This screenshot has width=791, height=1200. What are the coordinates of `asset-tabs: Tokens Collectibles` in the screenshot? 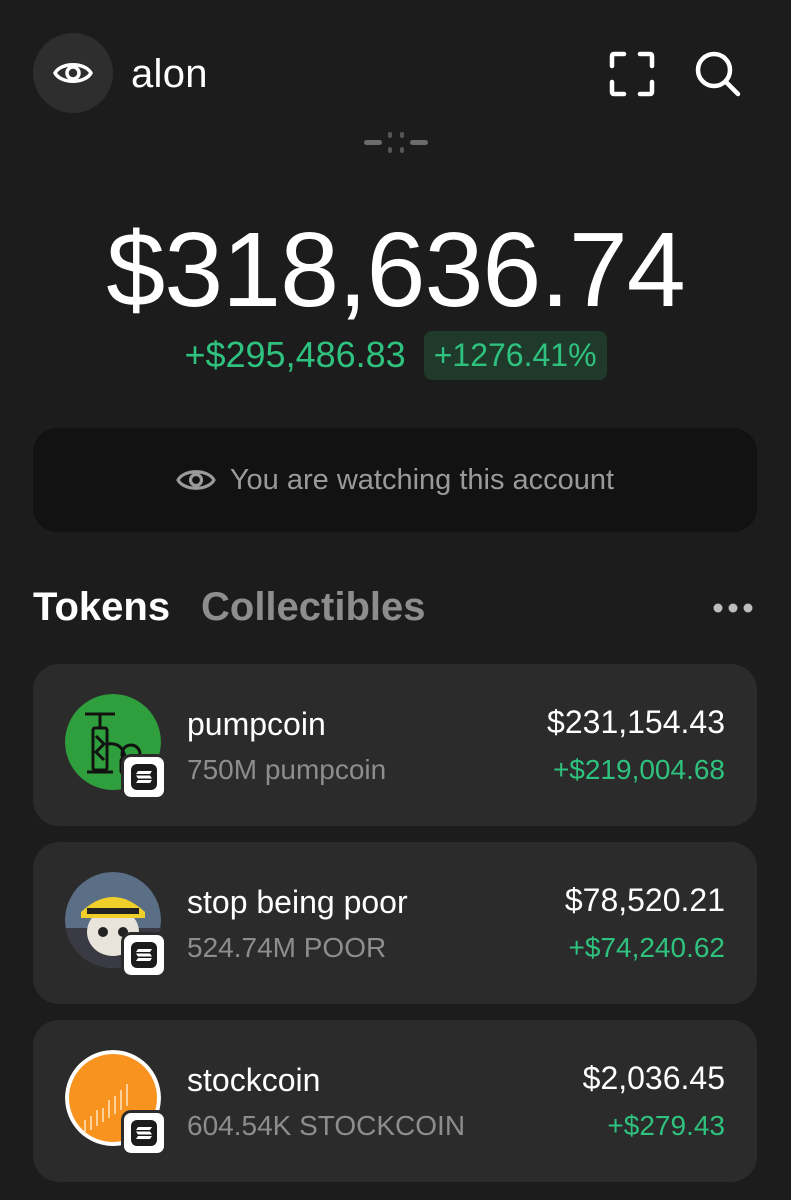 It's located at (395, 615).